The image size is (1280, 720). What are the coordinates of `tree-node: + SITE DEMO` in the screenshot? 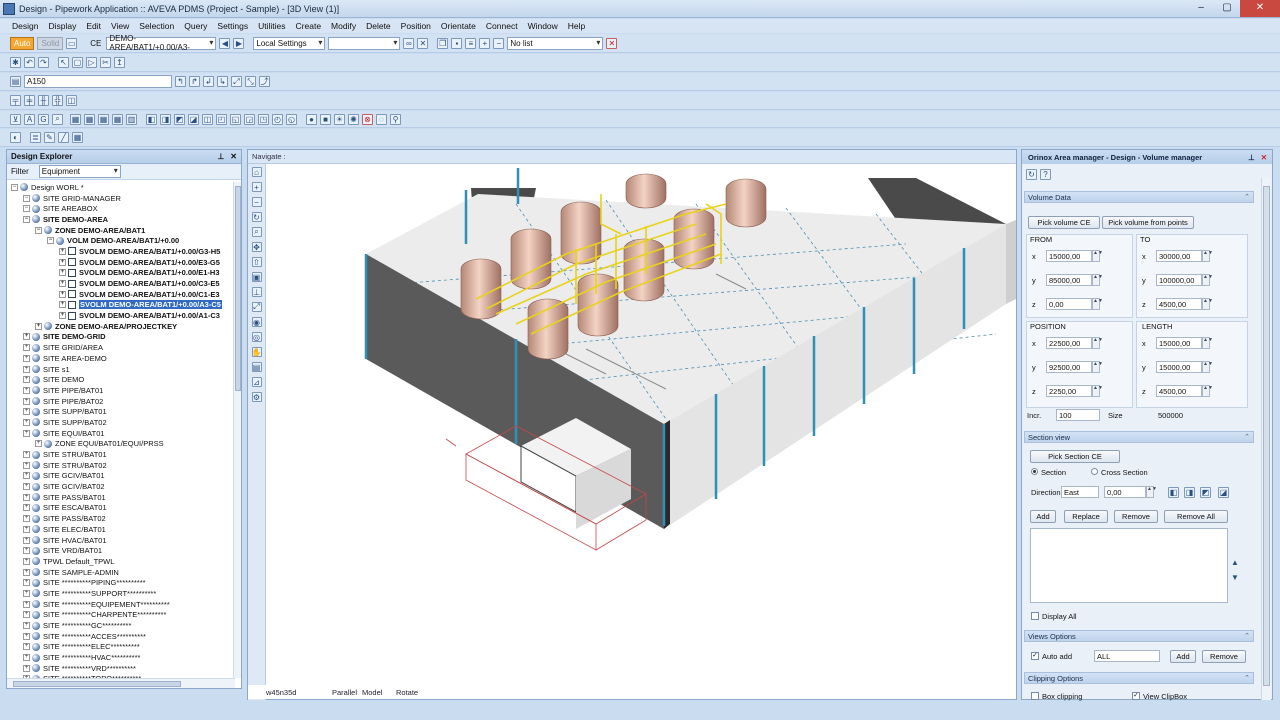 It's located at (121, 379).